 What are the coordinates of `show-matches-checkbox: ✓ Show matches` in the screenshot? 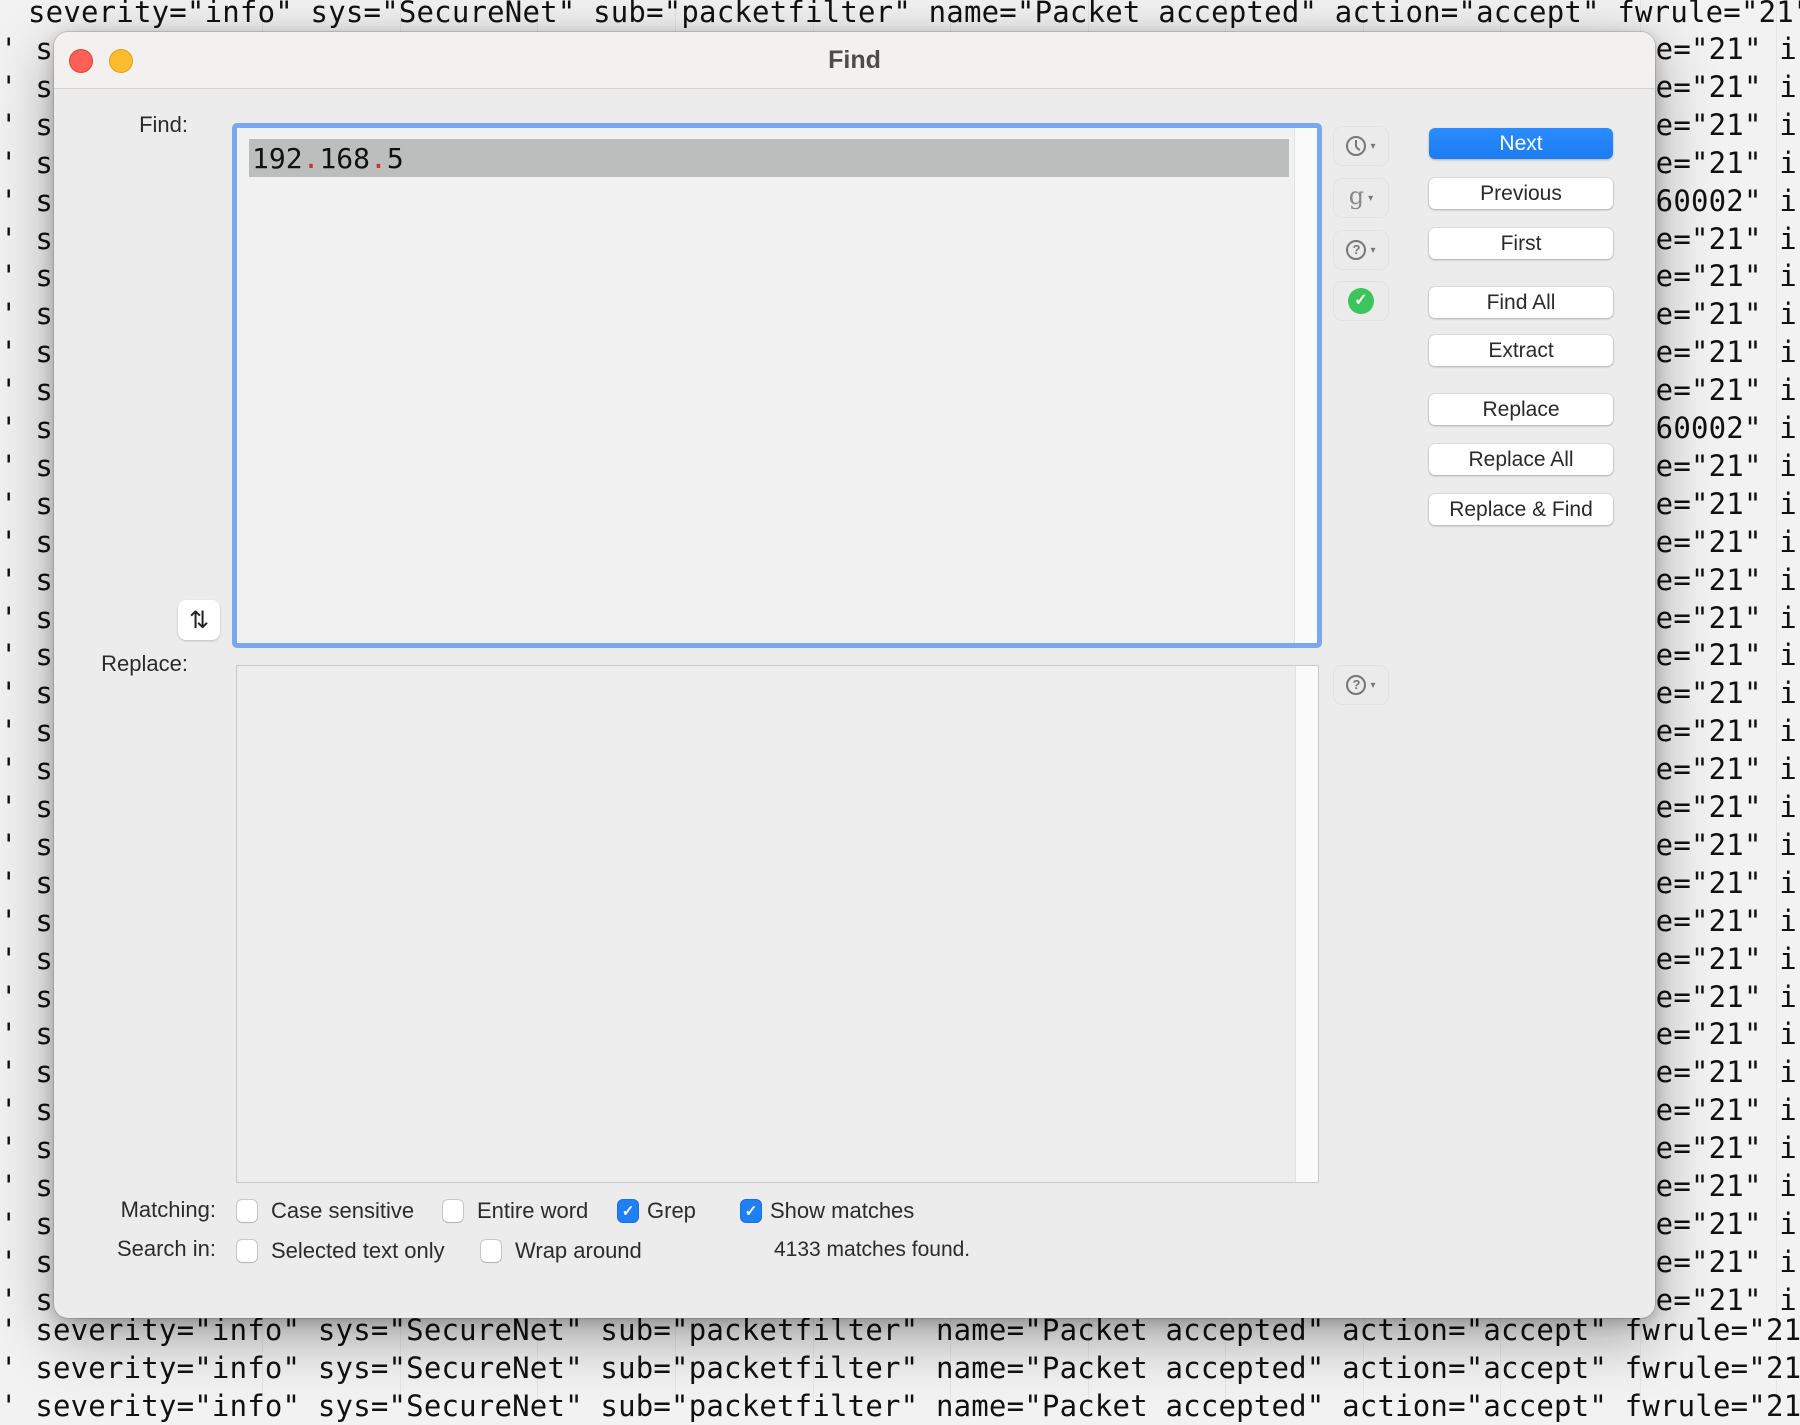 It's located at (827, 1211).